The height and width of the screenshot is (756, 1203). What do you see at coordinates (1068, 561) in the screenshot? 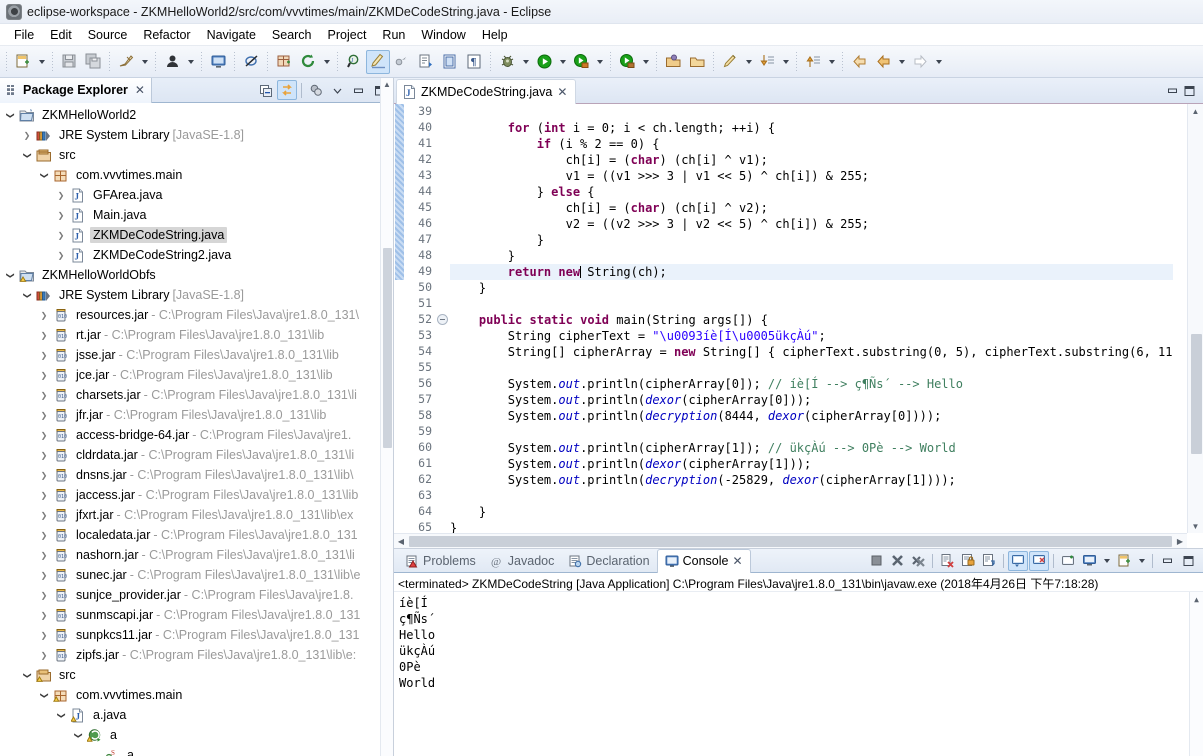
I see `open-console-icon` at bounding box center [1068, 561].